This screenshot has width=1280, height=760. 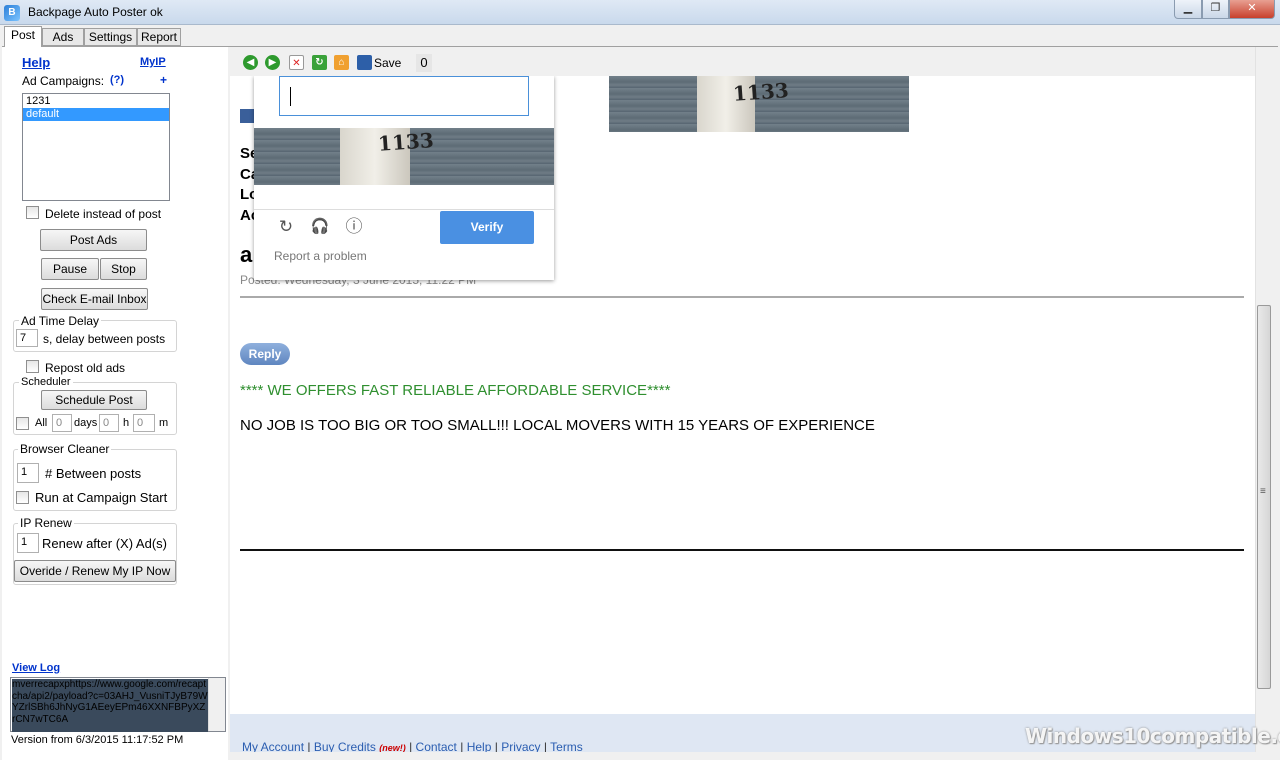 I want to click on save-button: Save, so click(x=387, y=63).